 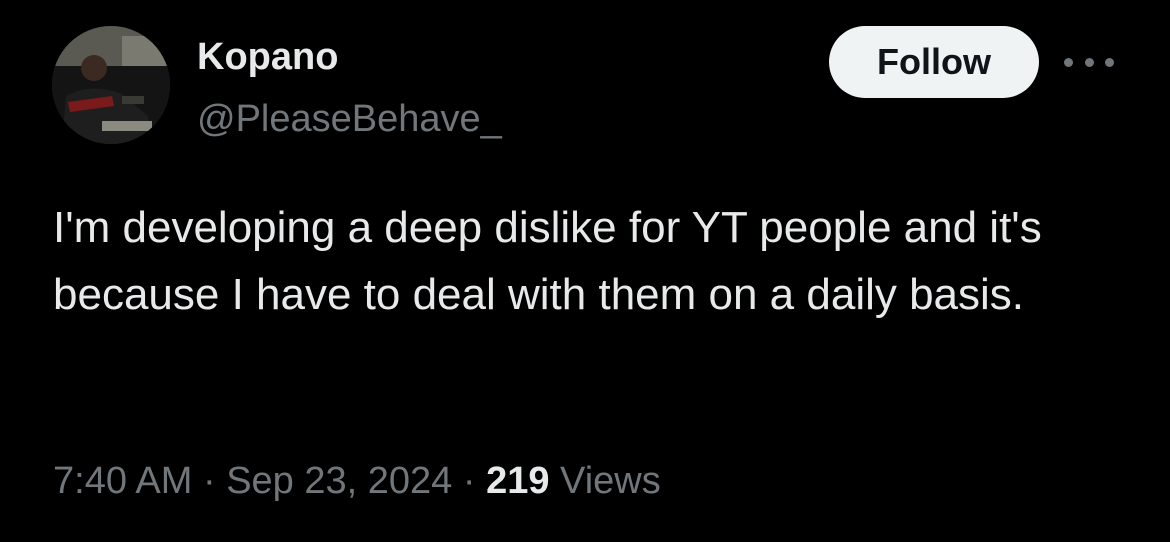 What do you see at coordinates (934, 62) in the screenshot?
I see `follow-button: Follow` at bounding box center [934, 62].